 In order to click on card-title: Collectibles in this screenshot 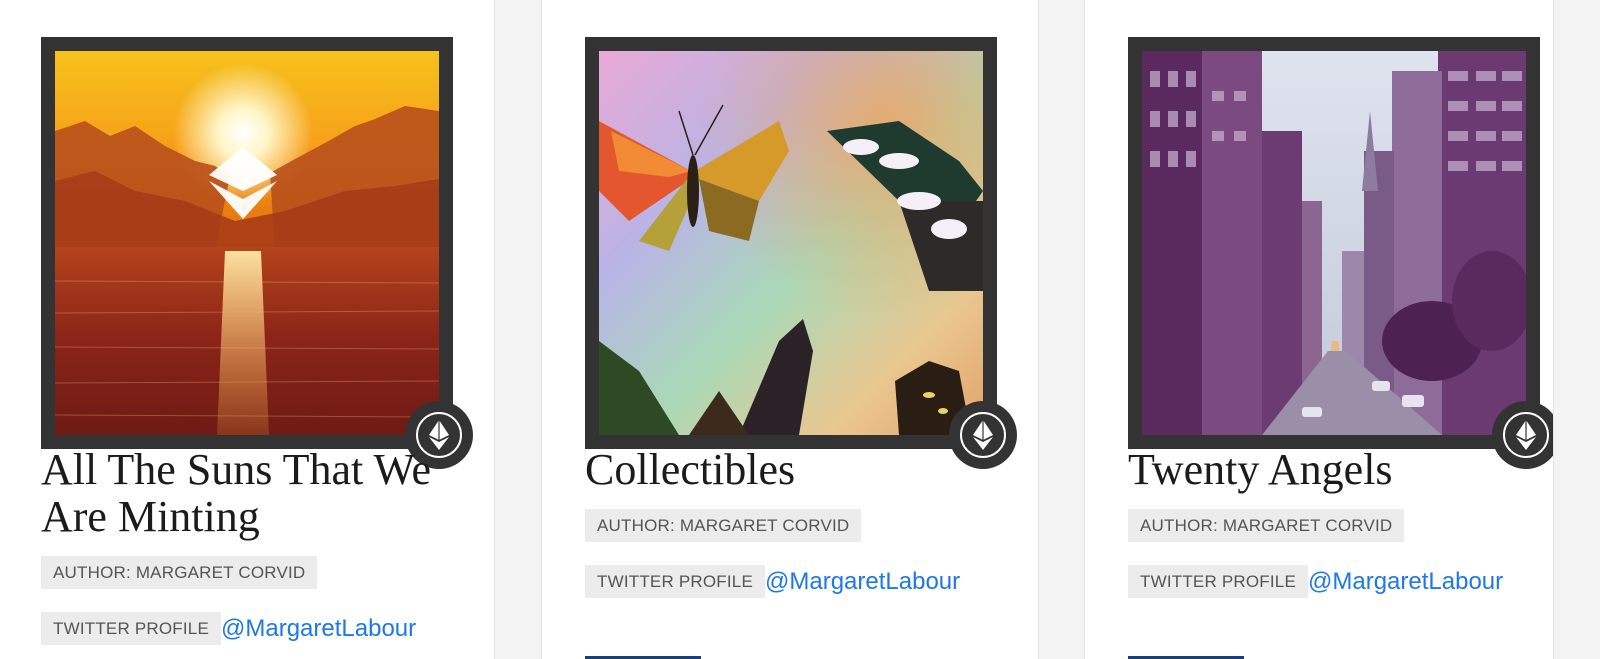, I will do `click(795, 469)`.